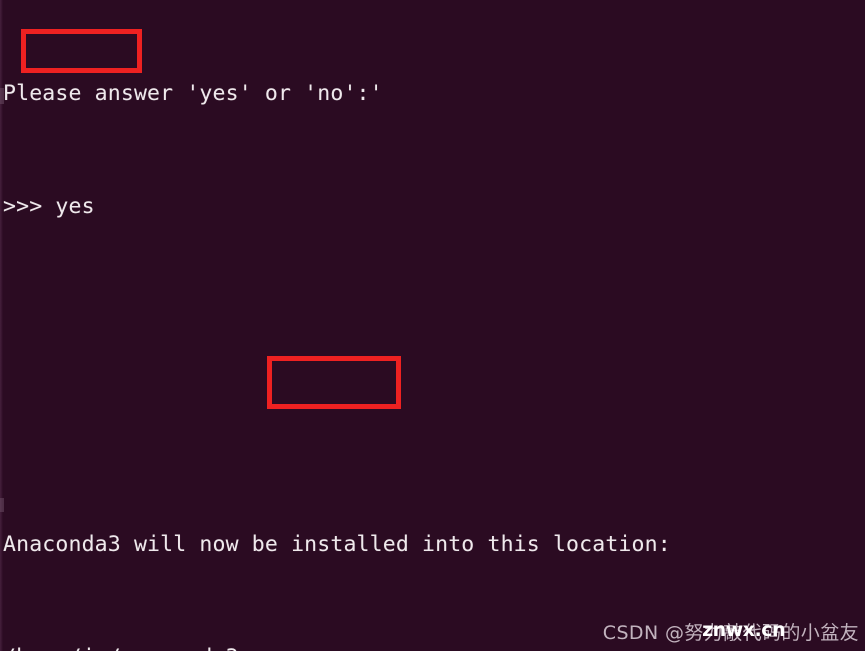  What do you see at coordinates (743, 630) in the screenshot?
I see `watermark-site: znwx.cn` at bounding box center [743, 630].